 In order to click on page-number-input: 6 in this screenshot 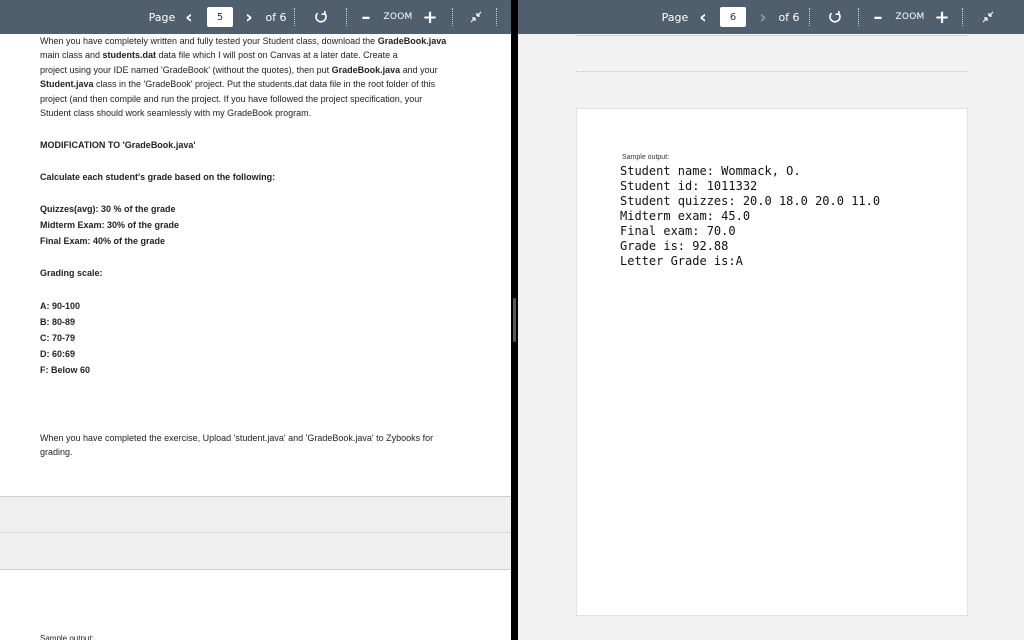, I will do `click(733, 17)`.